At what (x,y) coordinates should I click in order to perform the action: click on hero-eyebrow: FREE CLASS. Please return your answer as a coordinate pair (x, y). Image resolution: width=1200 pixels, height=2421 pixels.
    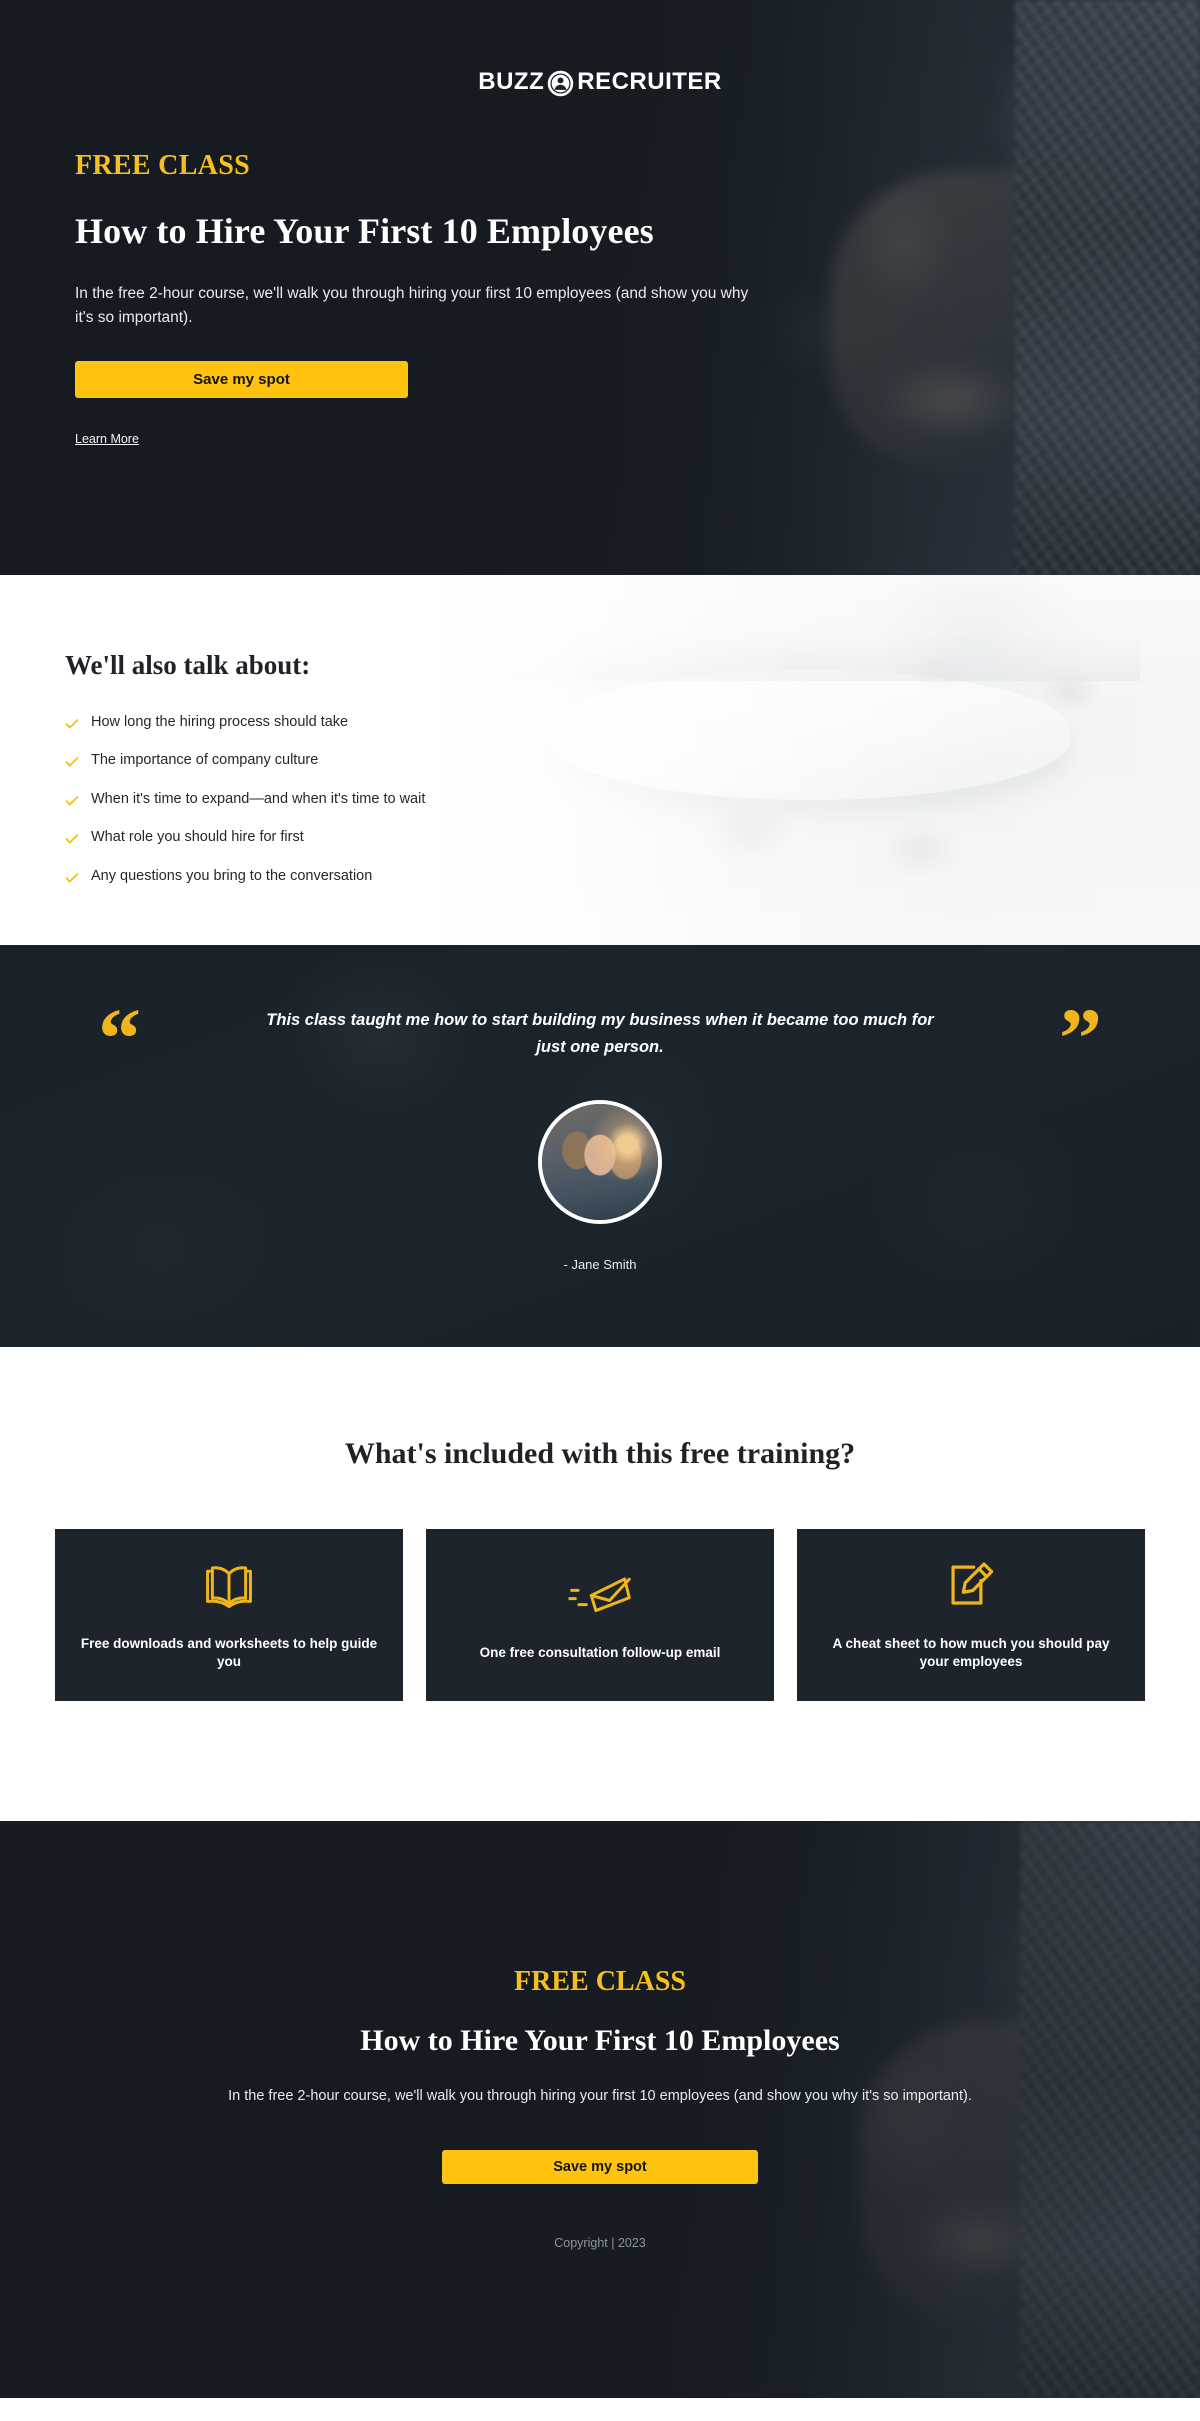
    Looking at the image, I should click on (162, 165).